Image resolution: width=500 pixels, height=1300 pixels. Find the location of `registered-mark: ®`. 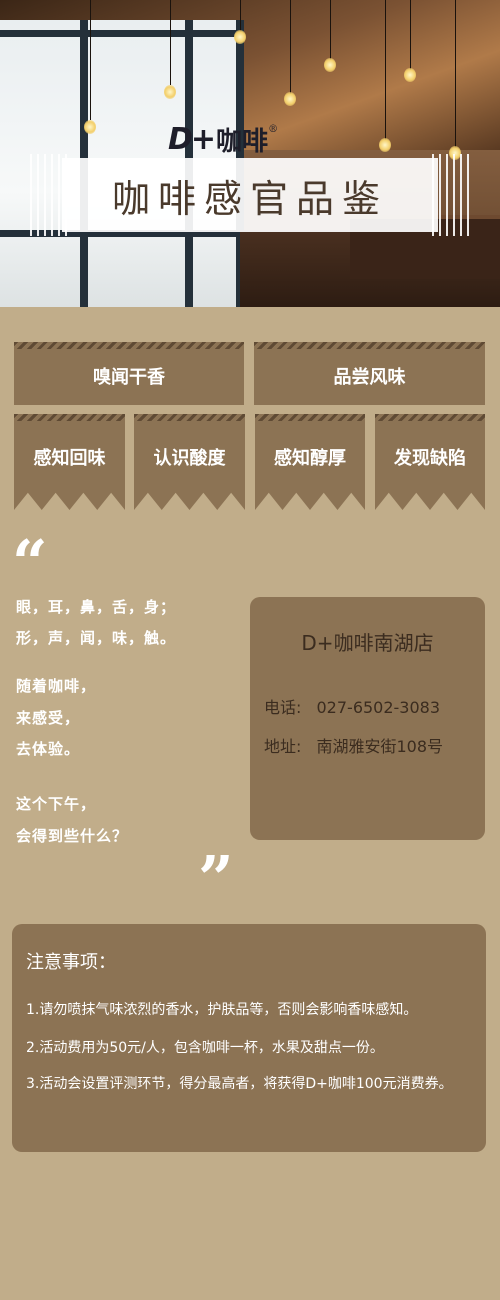

registered-mark: ® is located at coordinates (273, 129).